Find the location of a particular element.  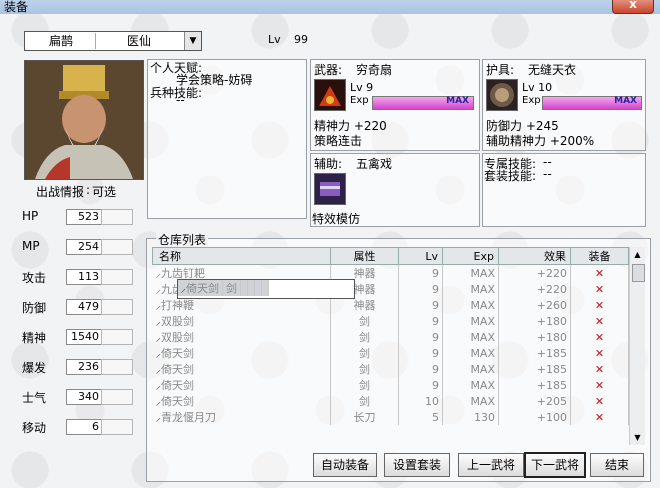

stat-value-move: 6 is located at coordinates (84, 427).